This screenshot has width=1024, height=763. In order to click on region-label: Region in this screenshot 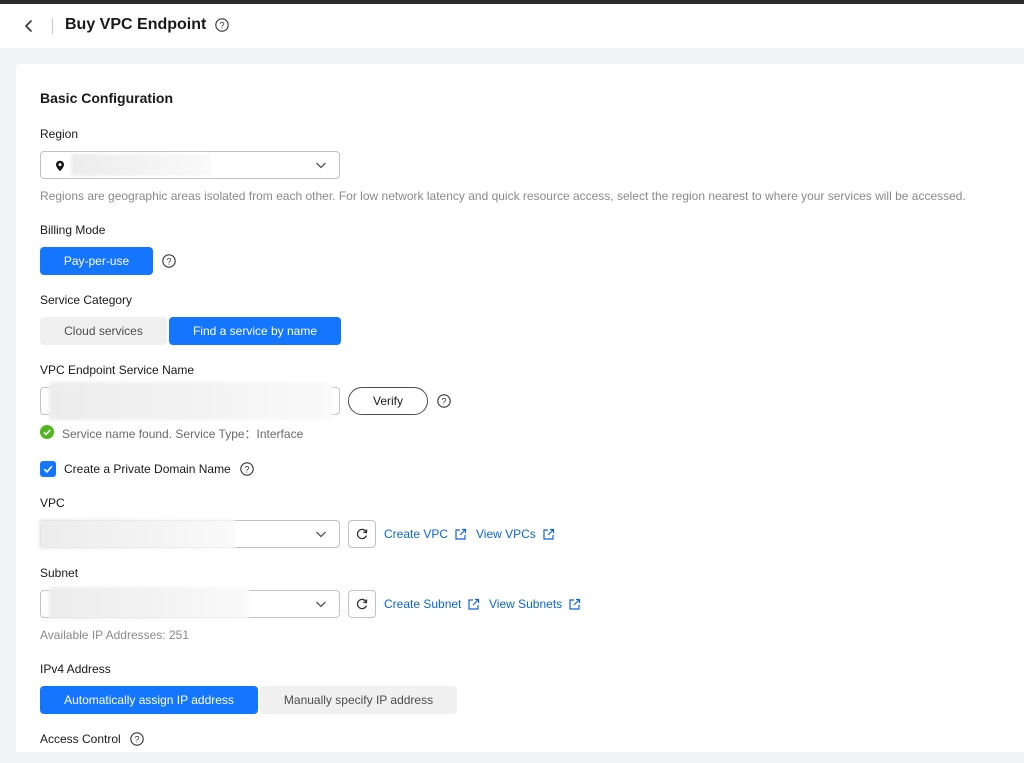, I will do `click(59, 134)`.